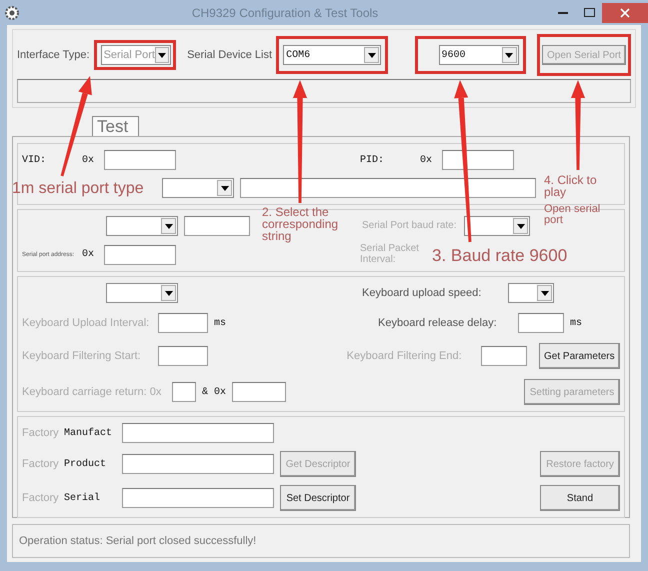  I want to click on field-label: Keyboard carriage return: 0x, so click(92, 392).